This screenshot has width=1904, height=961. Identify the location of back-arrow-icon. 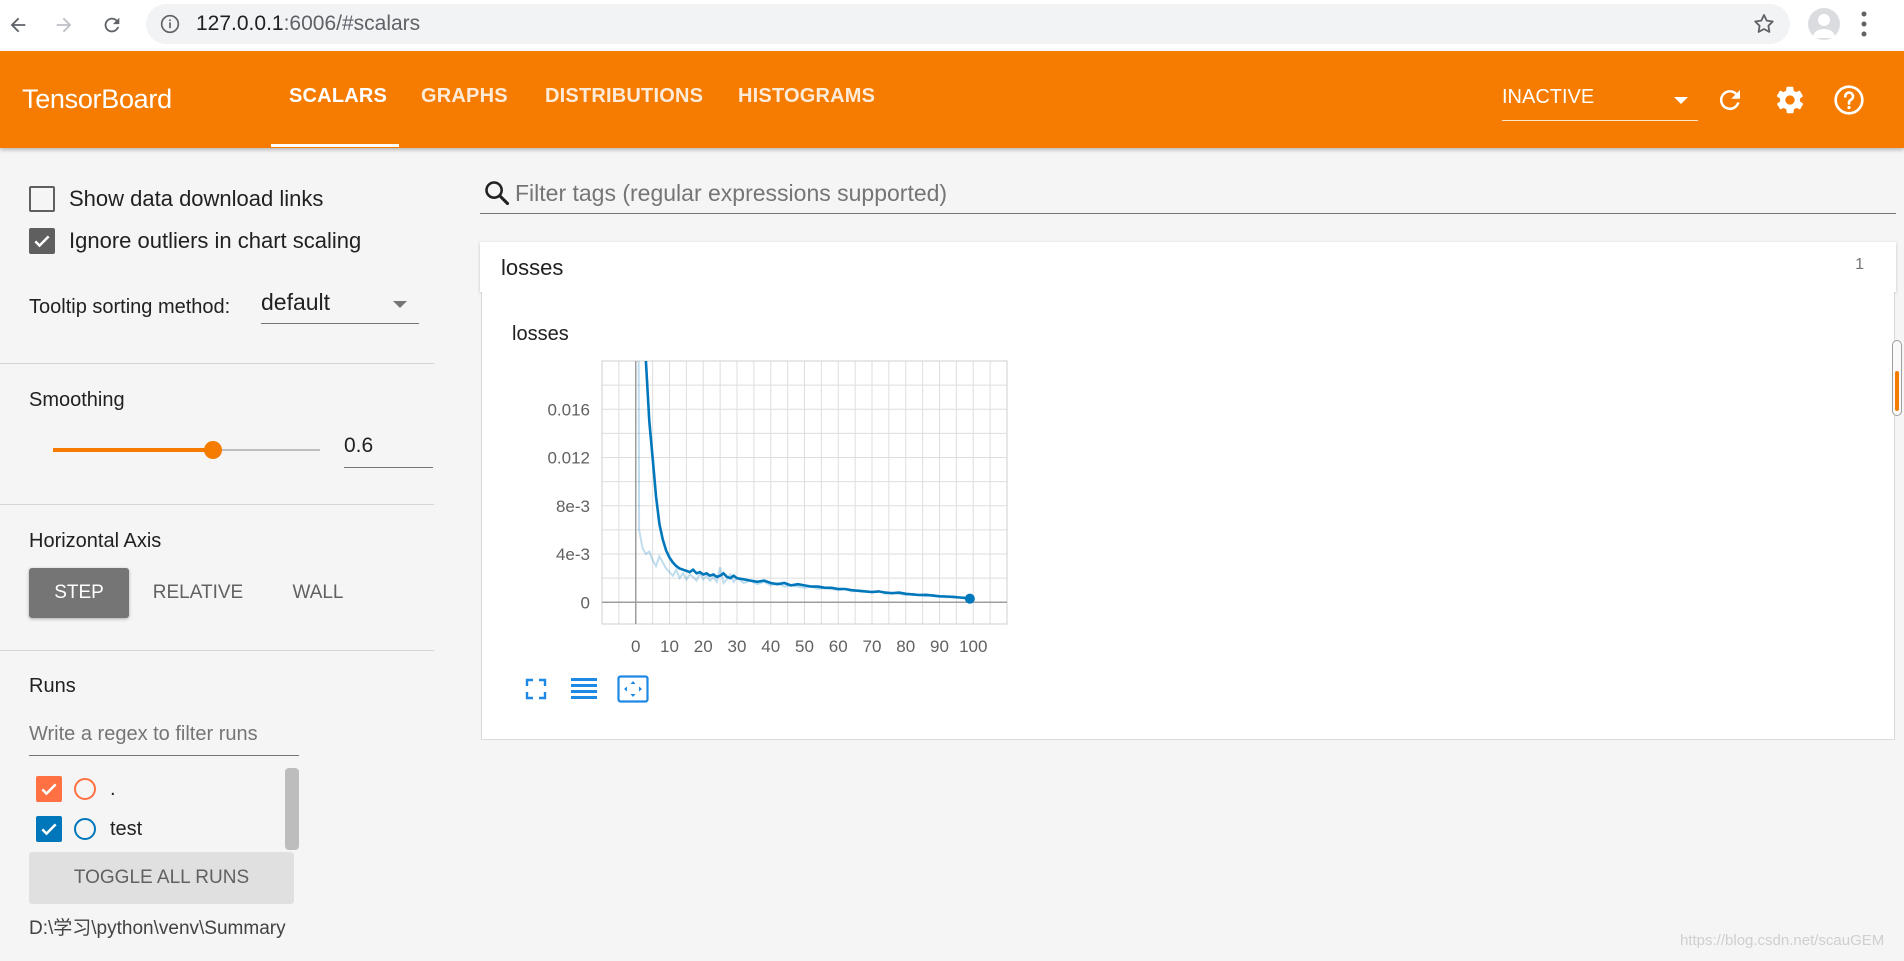
(18, 25).